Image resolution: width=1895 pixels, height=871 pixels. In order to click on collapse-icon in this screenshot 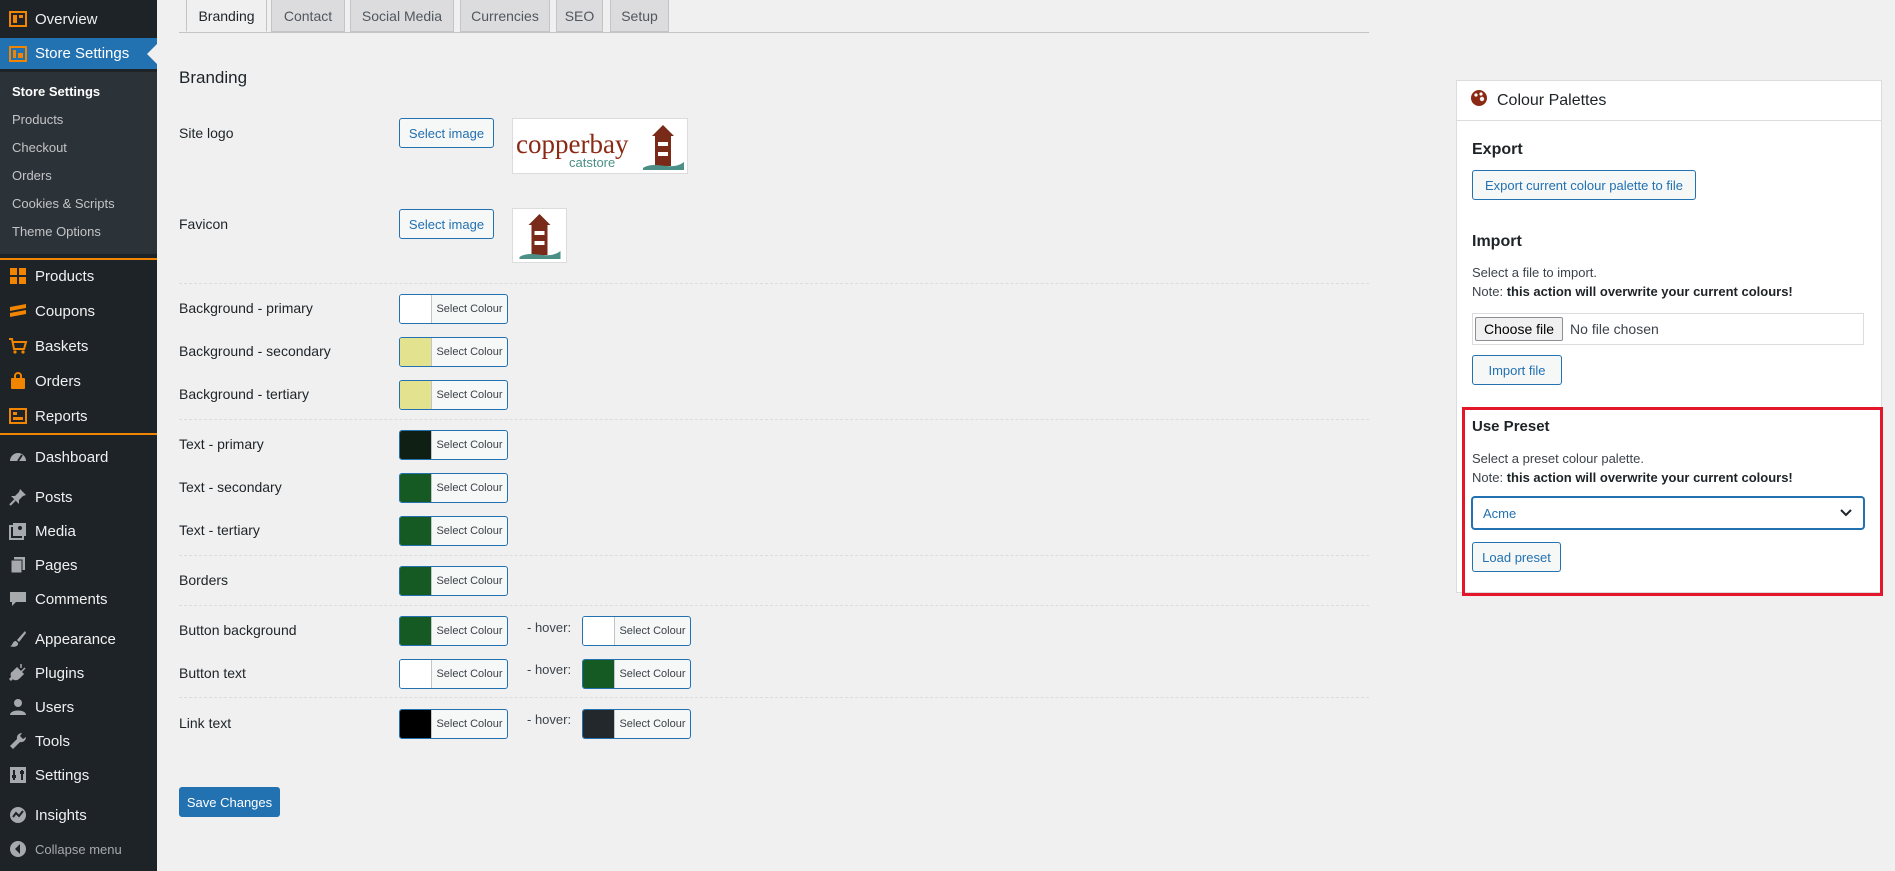, I will do `click(18, 849)`.